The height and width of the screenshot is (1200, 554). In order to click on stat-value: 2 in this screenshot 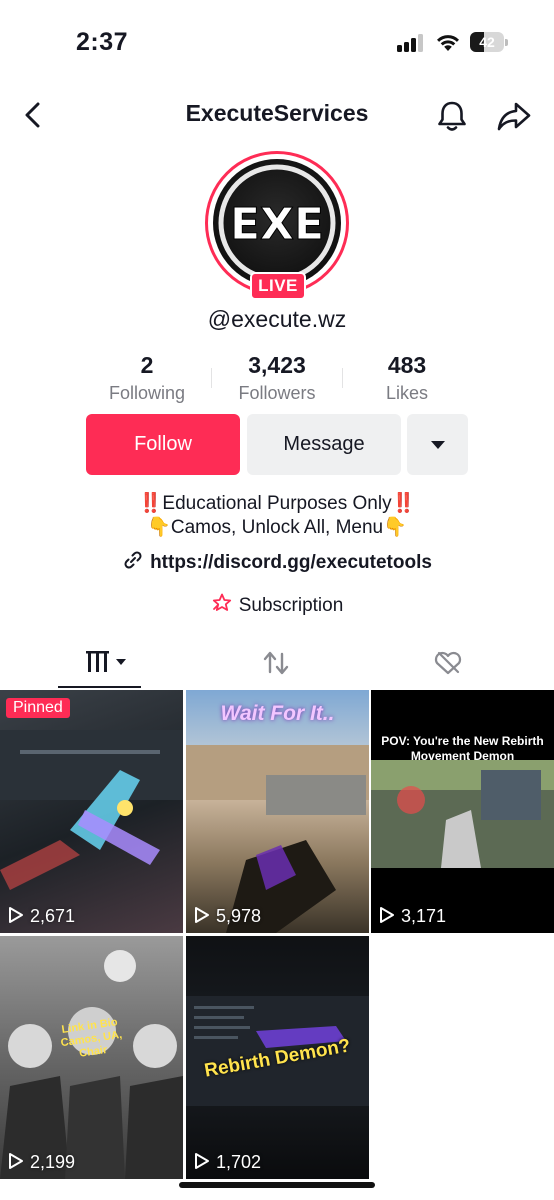, I will do `click(147, 365)`.